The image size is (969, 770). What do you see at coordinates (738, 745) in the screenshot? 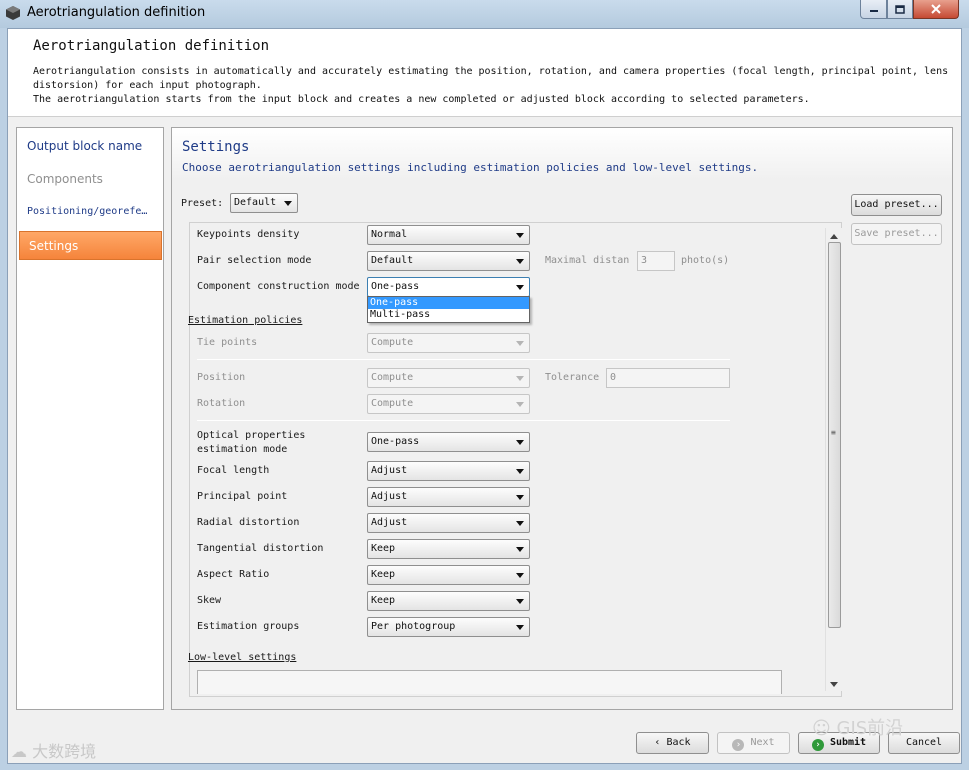
I see `next-arrow-icon: ›` at bounding box center [738, 745].